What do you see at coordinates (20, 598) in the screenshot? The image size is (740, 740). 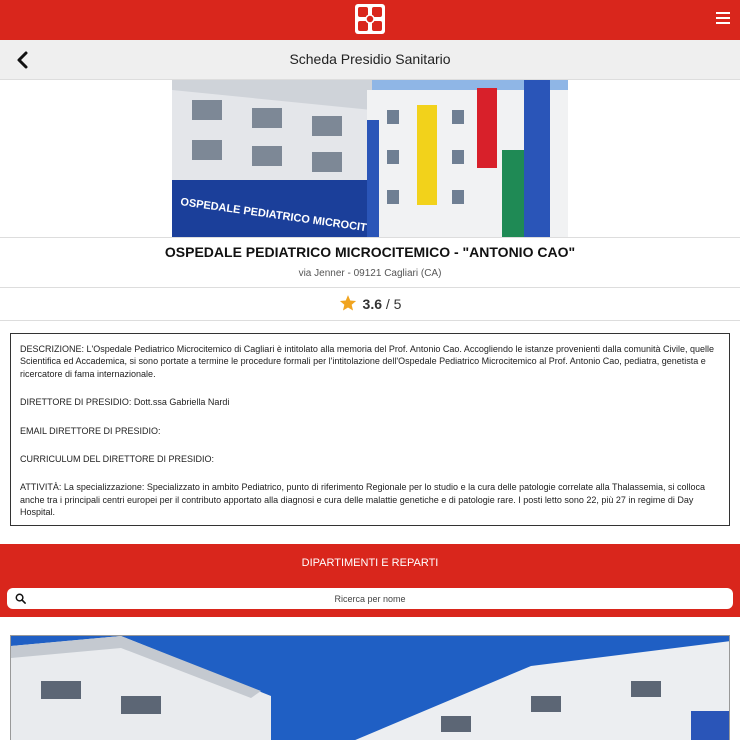 I see `search-icon` at bounding box center [20, 598].